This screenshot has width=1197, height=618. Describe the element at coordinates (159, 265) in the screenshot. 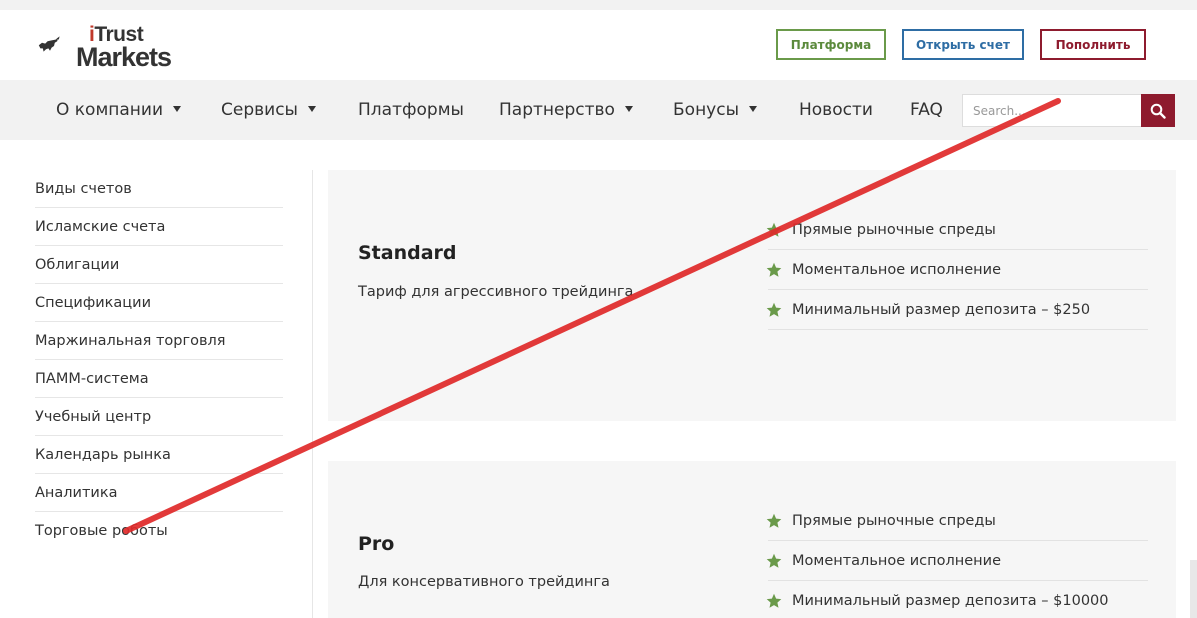

I see `sidebar-item-bonds: Облигации` at that location.